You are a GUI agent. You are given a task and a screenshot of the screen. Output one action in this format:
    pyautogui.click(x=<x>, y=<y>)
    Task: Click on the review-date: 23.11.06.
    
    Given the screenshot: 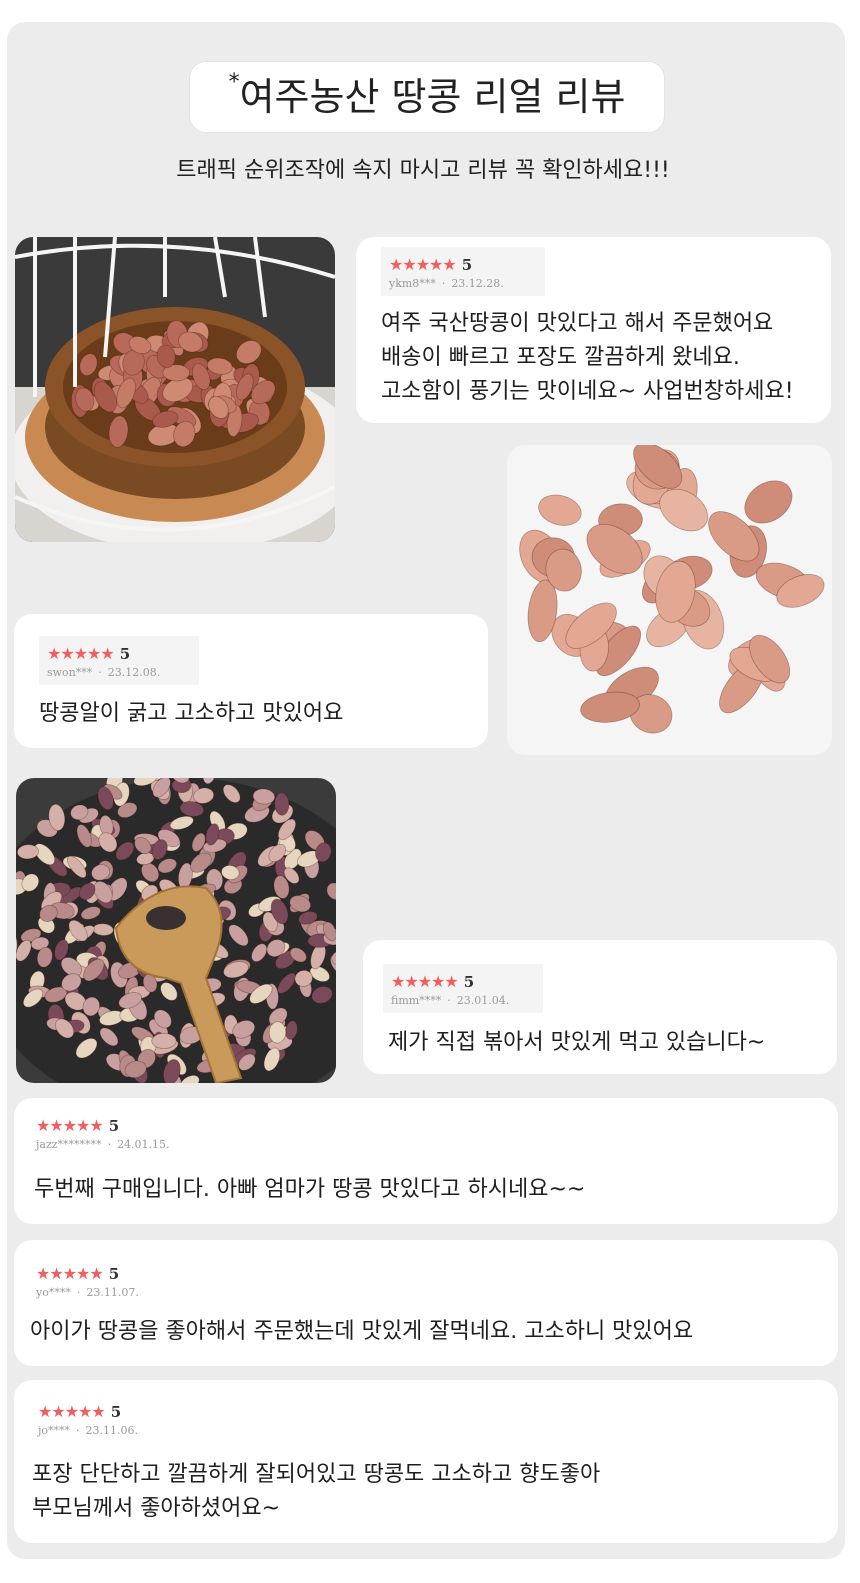 What is the action you would take?
    pyautogui.click(x=112, y=1430)
    